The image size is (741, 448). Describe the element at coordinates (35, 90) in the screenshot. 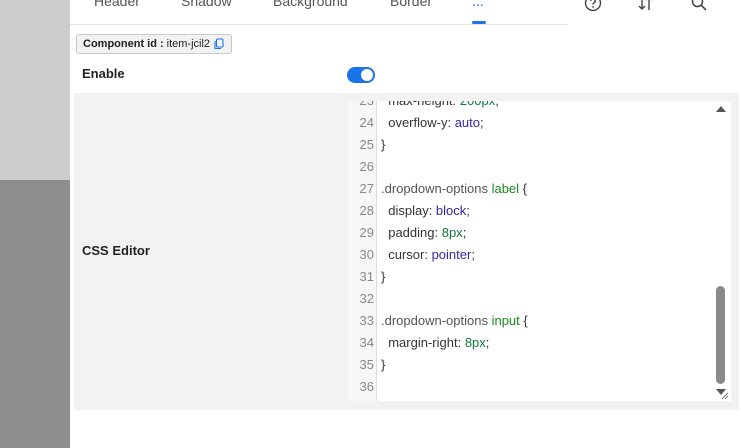

I see `background-canvas-light` at that location.